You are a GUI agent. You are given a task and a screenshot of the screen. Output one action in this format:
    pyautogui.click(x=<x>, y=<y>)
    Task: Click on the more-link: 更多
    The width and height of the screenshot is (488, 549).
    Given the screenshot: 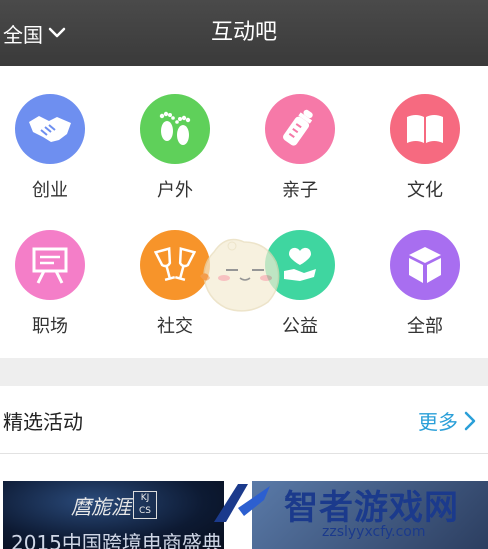 What is the action you would take?
    pyautogui.click(x=447, y=420)
    